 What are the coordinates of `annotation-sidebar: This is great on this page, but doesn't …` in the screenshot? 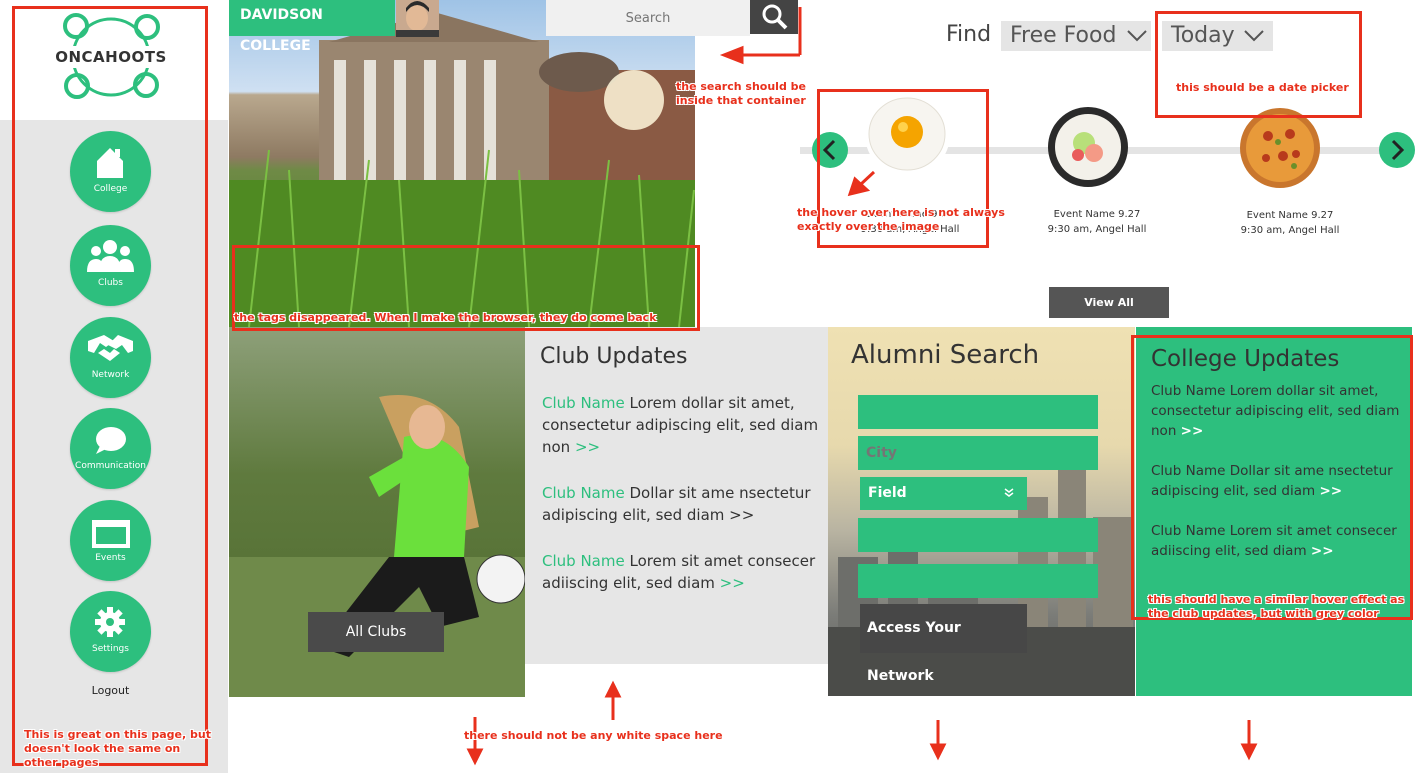 It's located at (117, 748).